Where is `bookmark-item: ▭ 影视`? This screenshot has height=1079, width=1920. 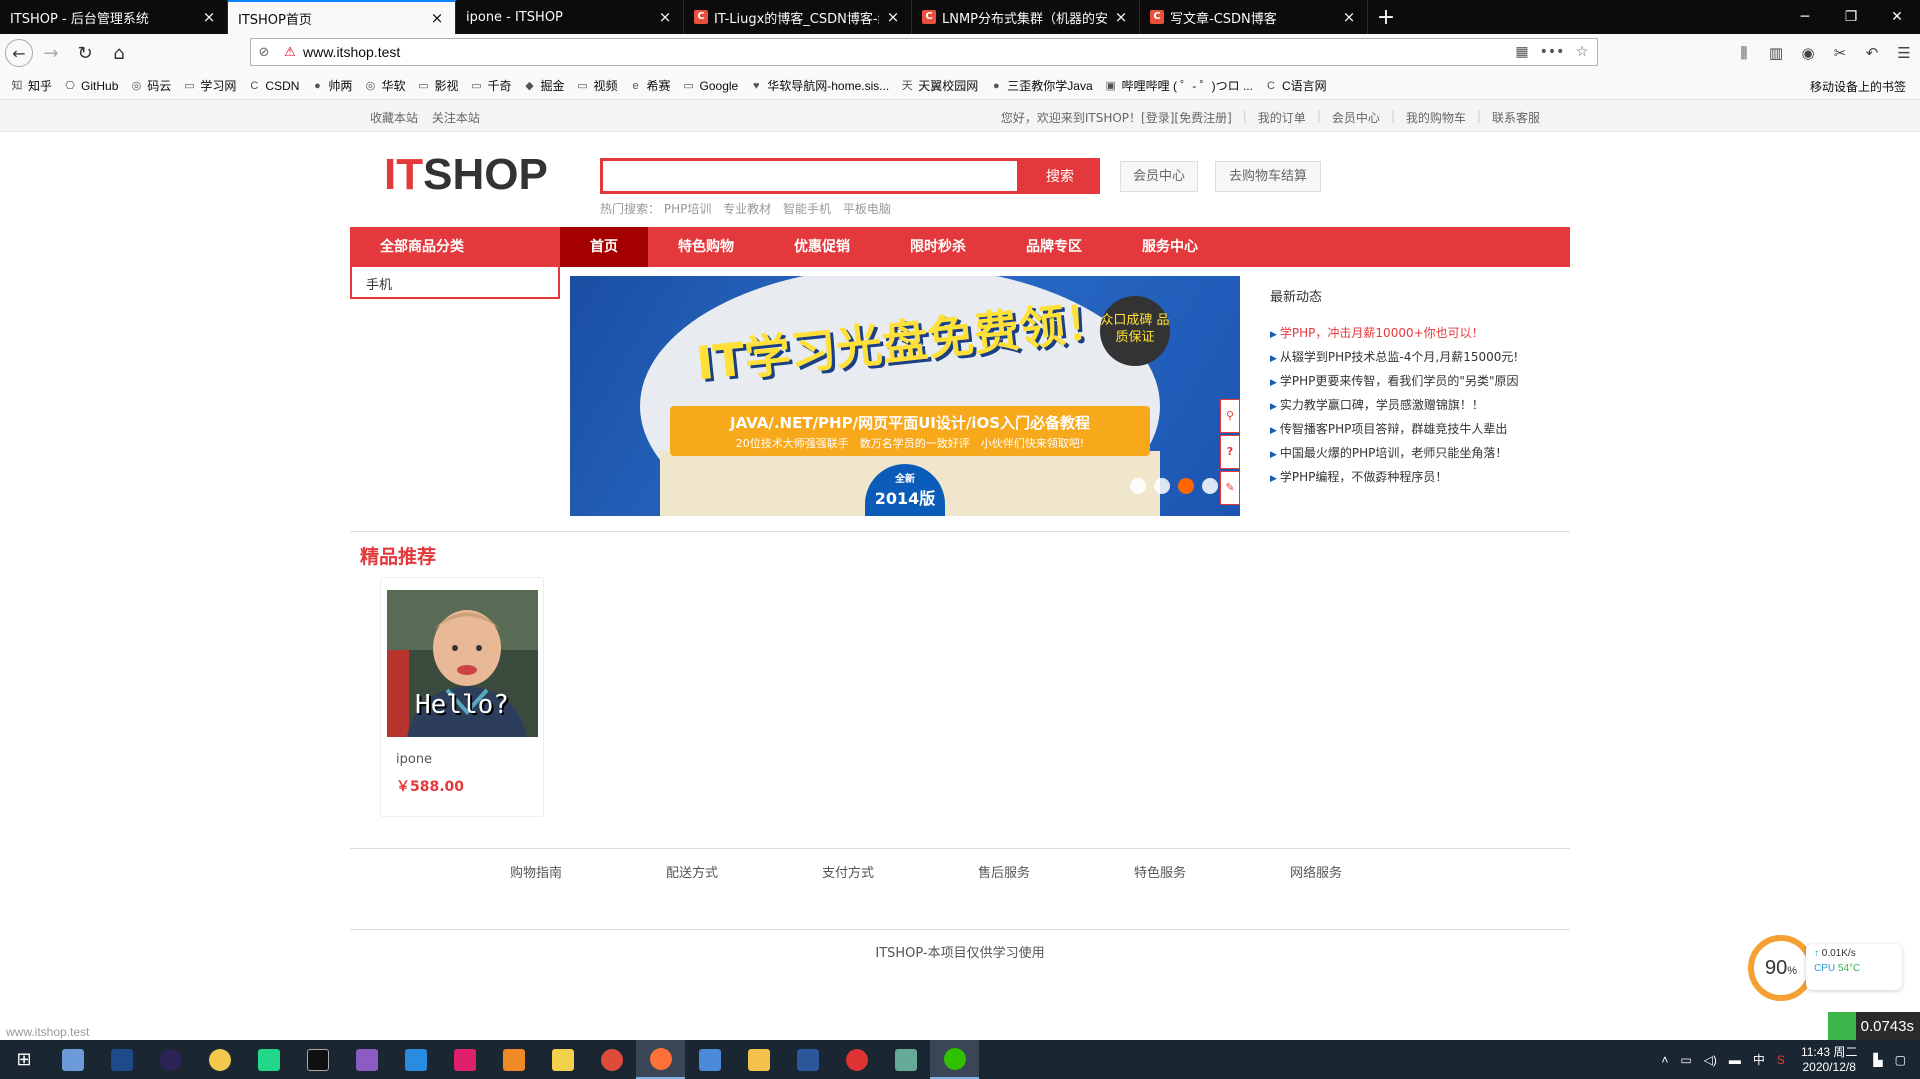 bookmark-item: ▭ 影视 is located at coordinates (437, 85).